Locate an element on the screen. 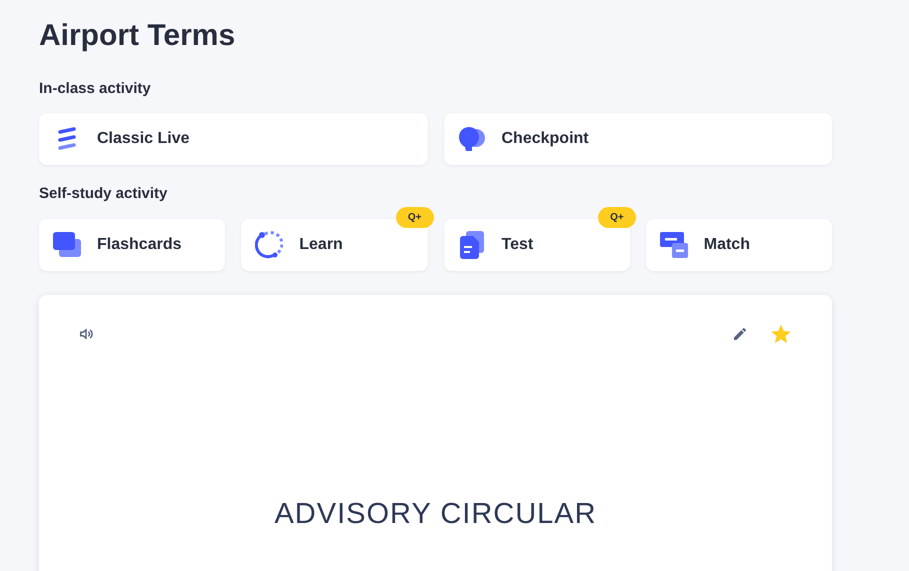 This screenshot has height=571, width=909. activity-card: Match is located at coordinates (739, 245).